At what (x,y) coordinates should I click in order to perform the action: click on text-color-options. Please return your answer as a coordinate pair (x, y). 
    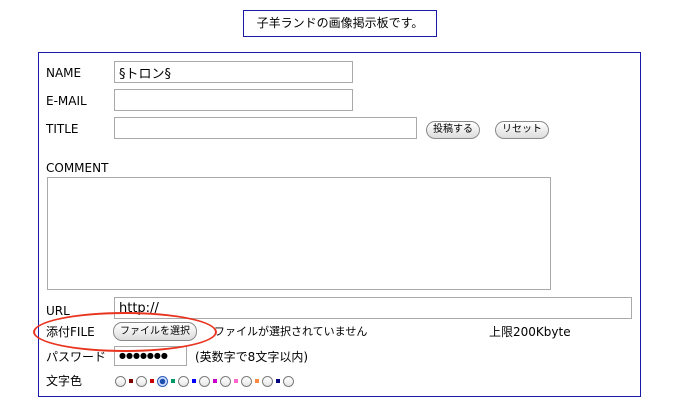
    Looking at the image, I should click on (206, 381).